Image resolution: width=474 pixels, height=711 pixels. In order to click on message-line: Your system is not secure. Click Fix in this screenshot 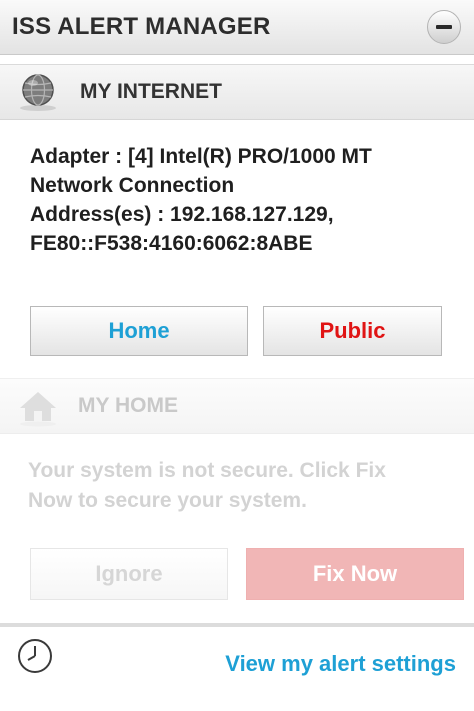, I will do `click(207, 470)`.